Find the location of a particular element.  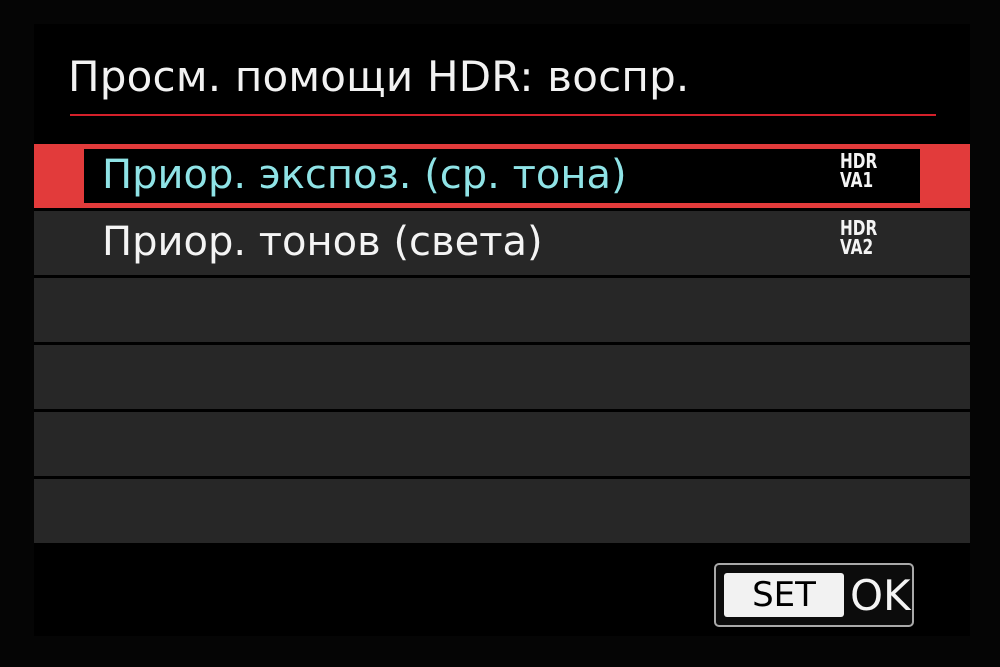

hdr-va1-icon: HDR VA1 is located at coordinates (863, 171).